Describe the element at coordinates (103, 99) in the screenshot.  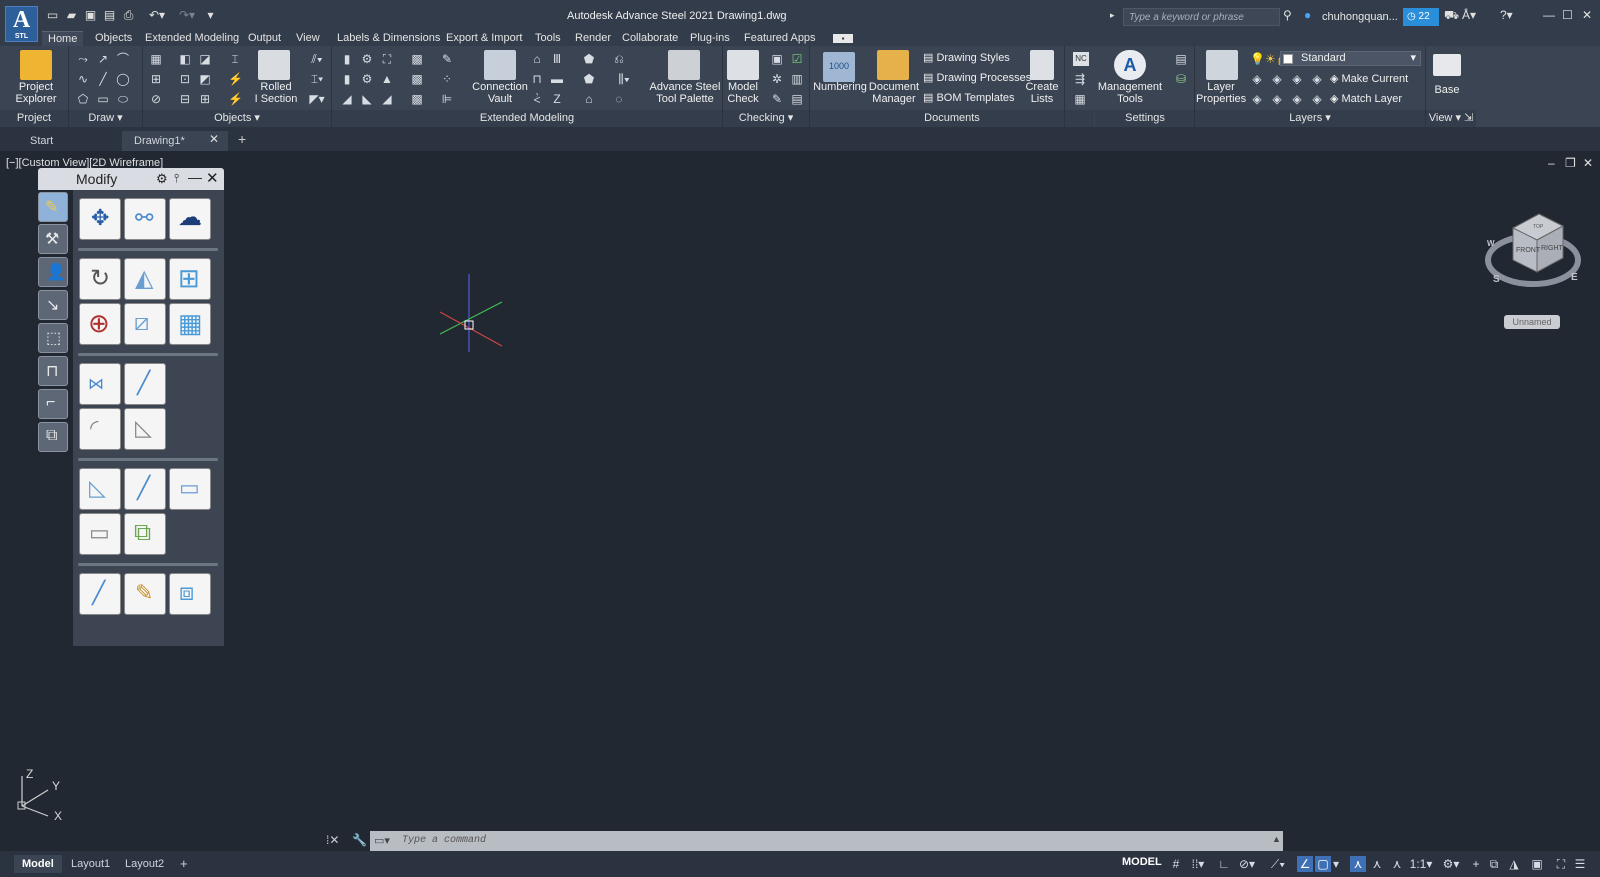
I see `rectangle-icon: ▭` at that location.